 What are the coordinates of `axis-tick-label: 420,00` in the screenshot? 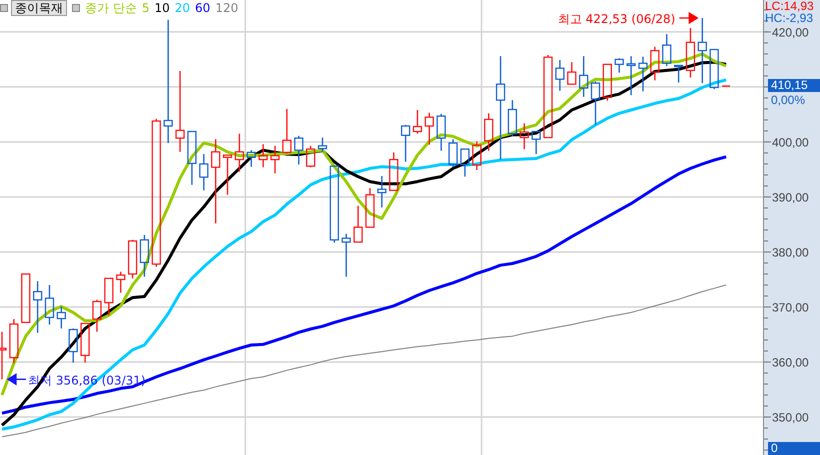 It's located at (790, 32).